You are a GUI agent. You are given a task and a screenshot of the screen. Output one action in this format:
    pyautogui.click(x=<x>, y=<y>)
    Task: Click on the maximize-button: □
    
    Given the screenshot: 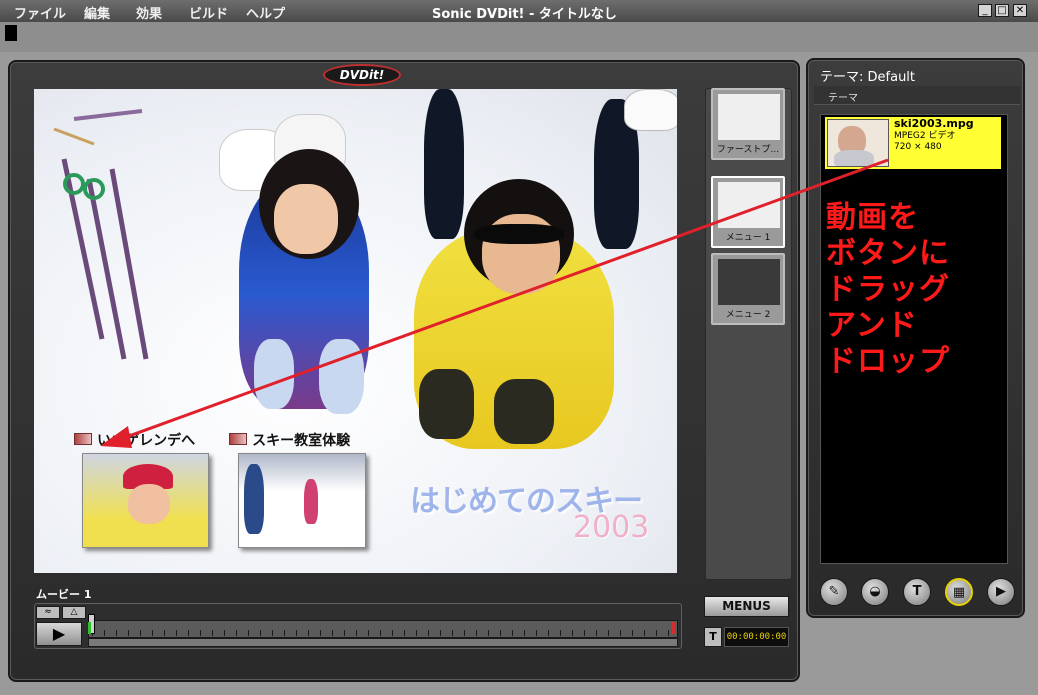 What is the action you would take?
    pyautogui.click(x=1002, y=10)
    